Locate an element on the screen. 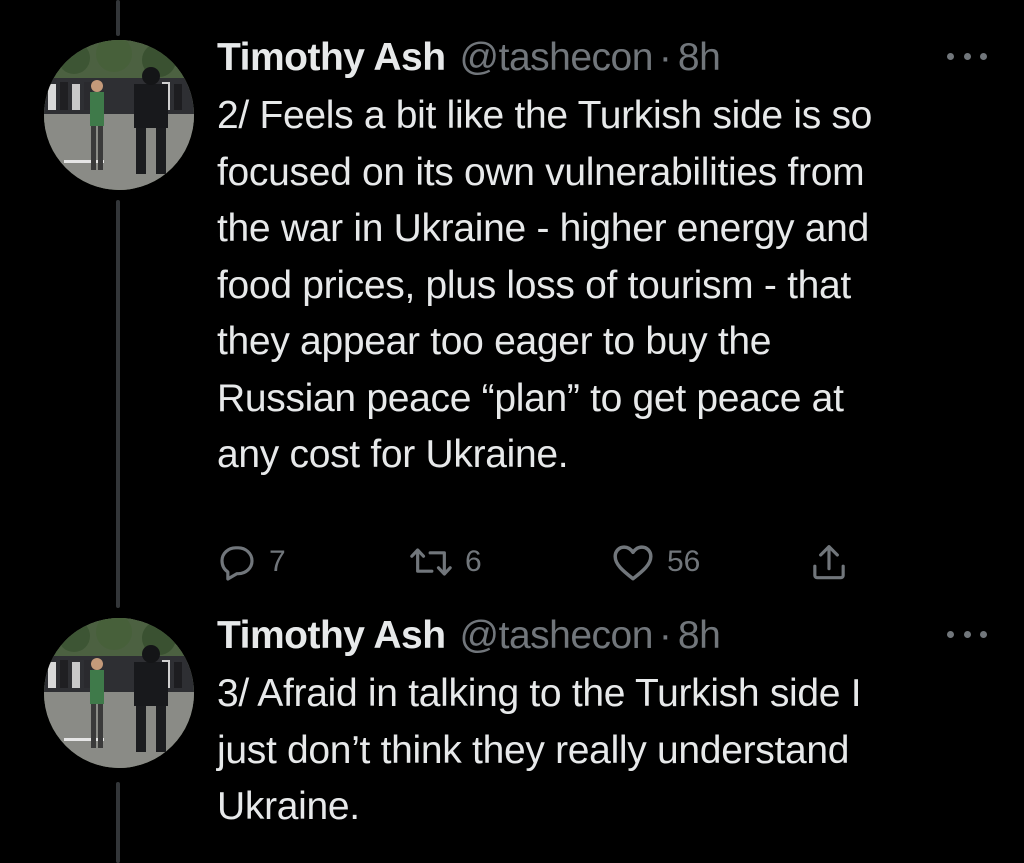  share-icon is located at coordinates (829, 562).